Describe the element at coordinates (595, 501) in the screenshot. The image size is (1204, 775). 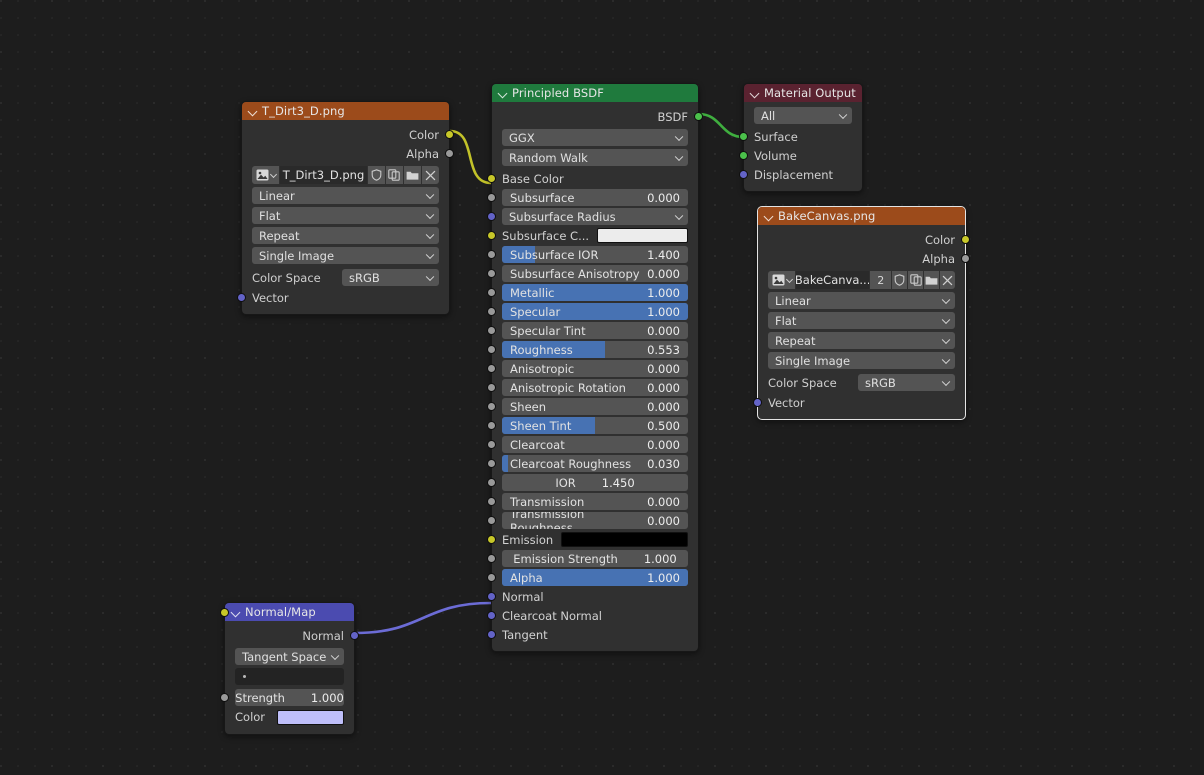
I see `transmission-slider: Transmission 0.000` at that location.